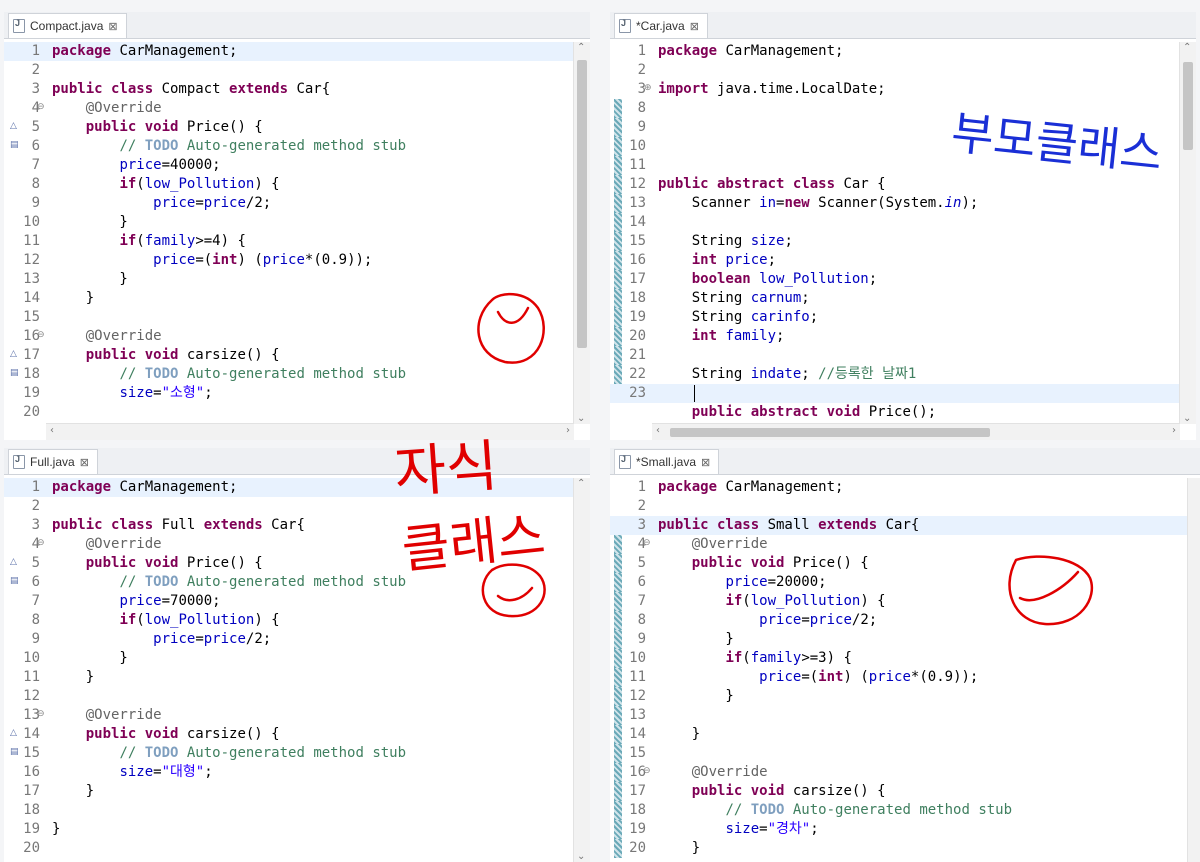 The height and width of the screenshot is (862, 1200). What do you see at coordinates (903, 279) in the screenshot?
I see `code-line: 17 boolean low_Pollution;` at bounding box center [903, 279].